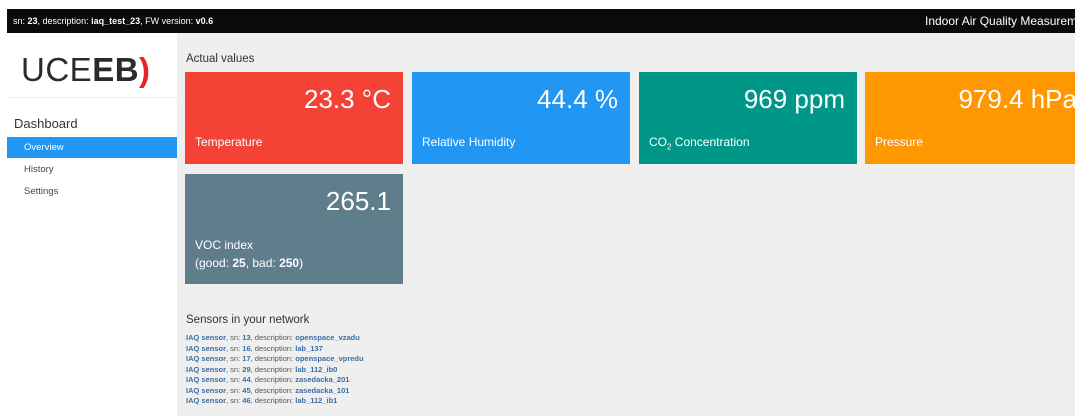  I want to click on voc-label: VOC index (good: 25, bad: 250), so click(249, 254).